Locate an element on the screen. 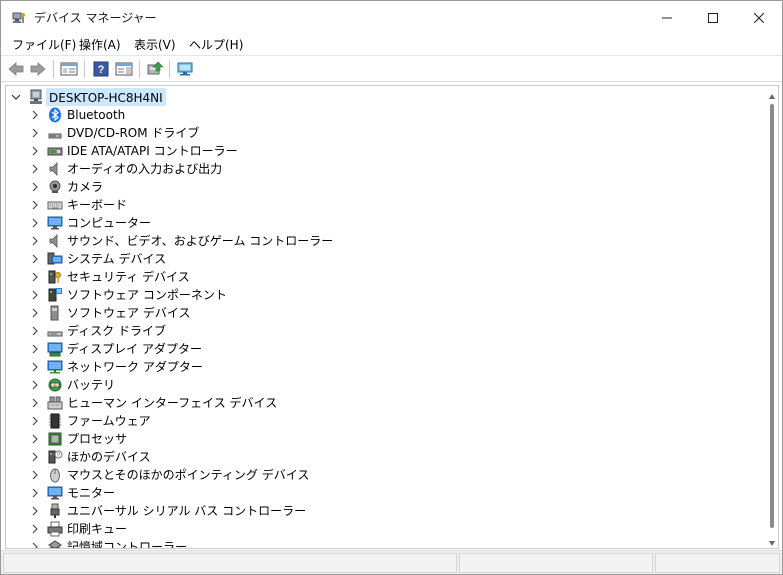  tree-item-sound-video-game: サウンド、ビデオ、およびゲーム コントローラー is located at coordinates (376, 241).